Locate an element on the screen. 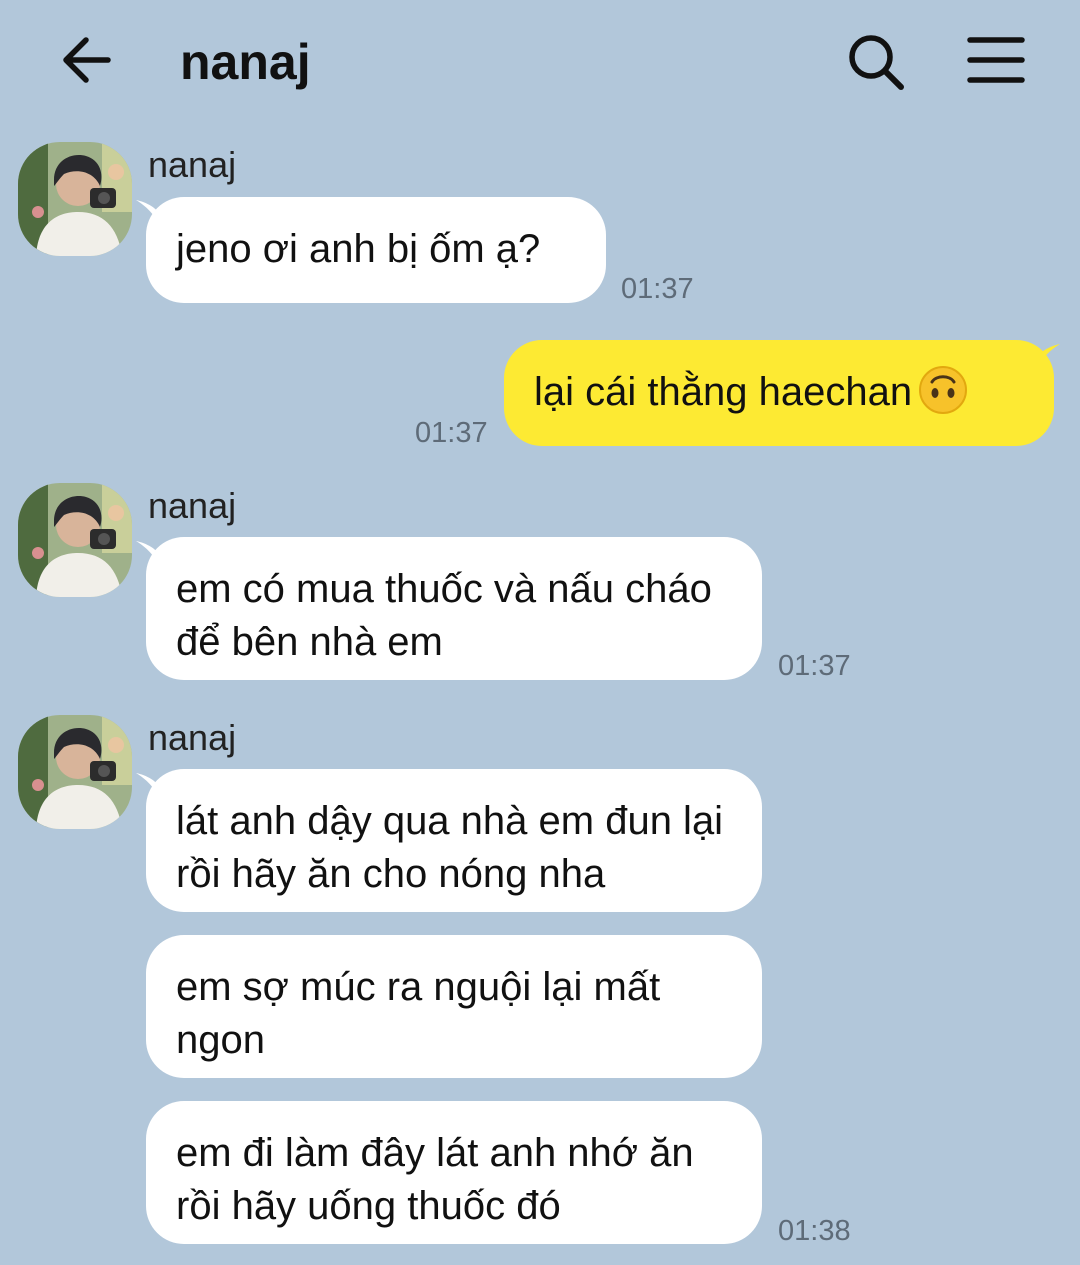  message-bubble: em sợ múc ra nguội lại mất ngon is located at coordinates (454, 1006).